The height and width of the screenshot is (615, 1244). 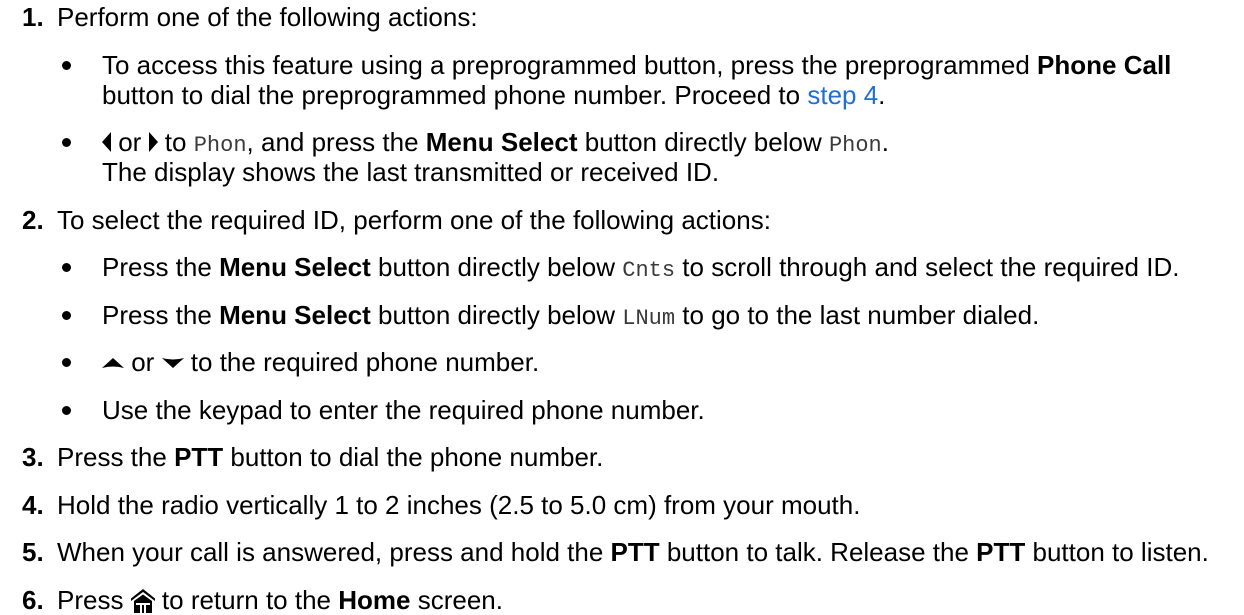 What do you see at coordinates (1104, 65) in the screenshot?
I see `phone-call-button-label: Phone Call` at bounding box center [1104, 65].